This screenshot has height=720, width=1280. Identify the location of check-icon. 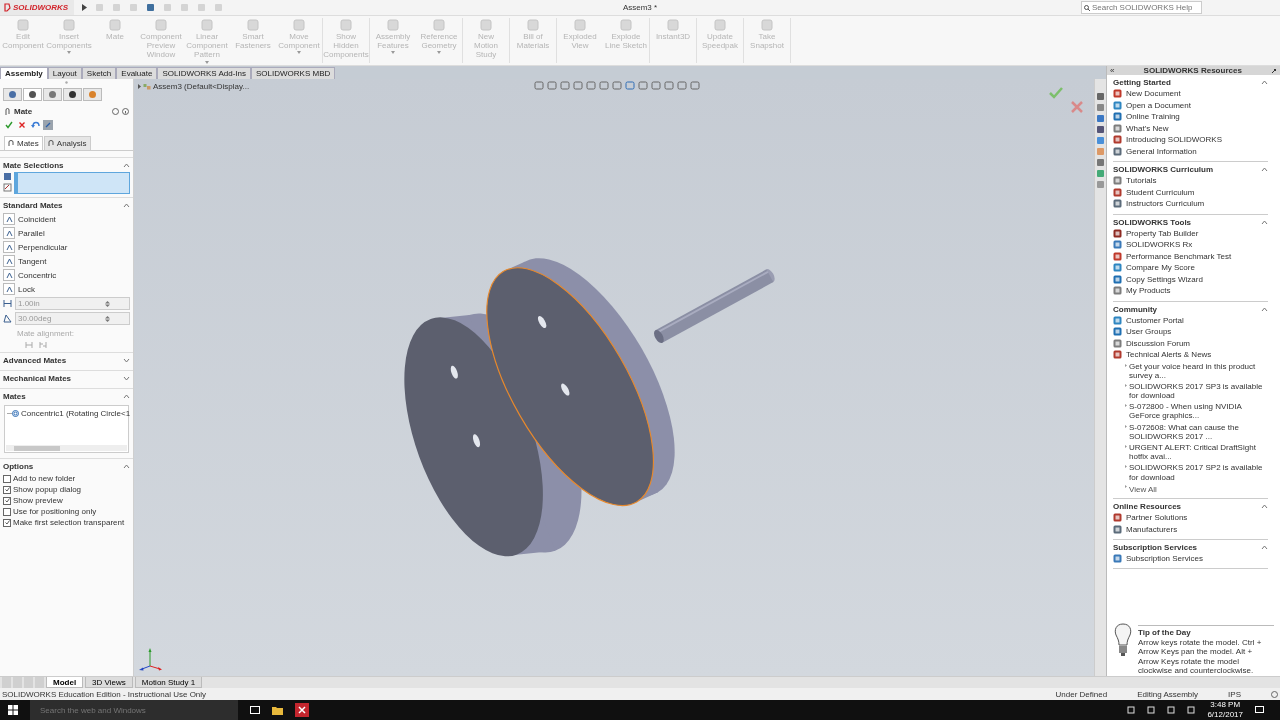
(1056, 93).